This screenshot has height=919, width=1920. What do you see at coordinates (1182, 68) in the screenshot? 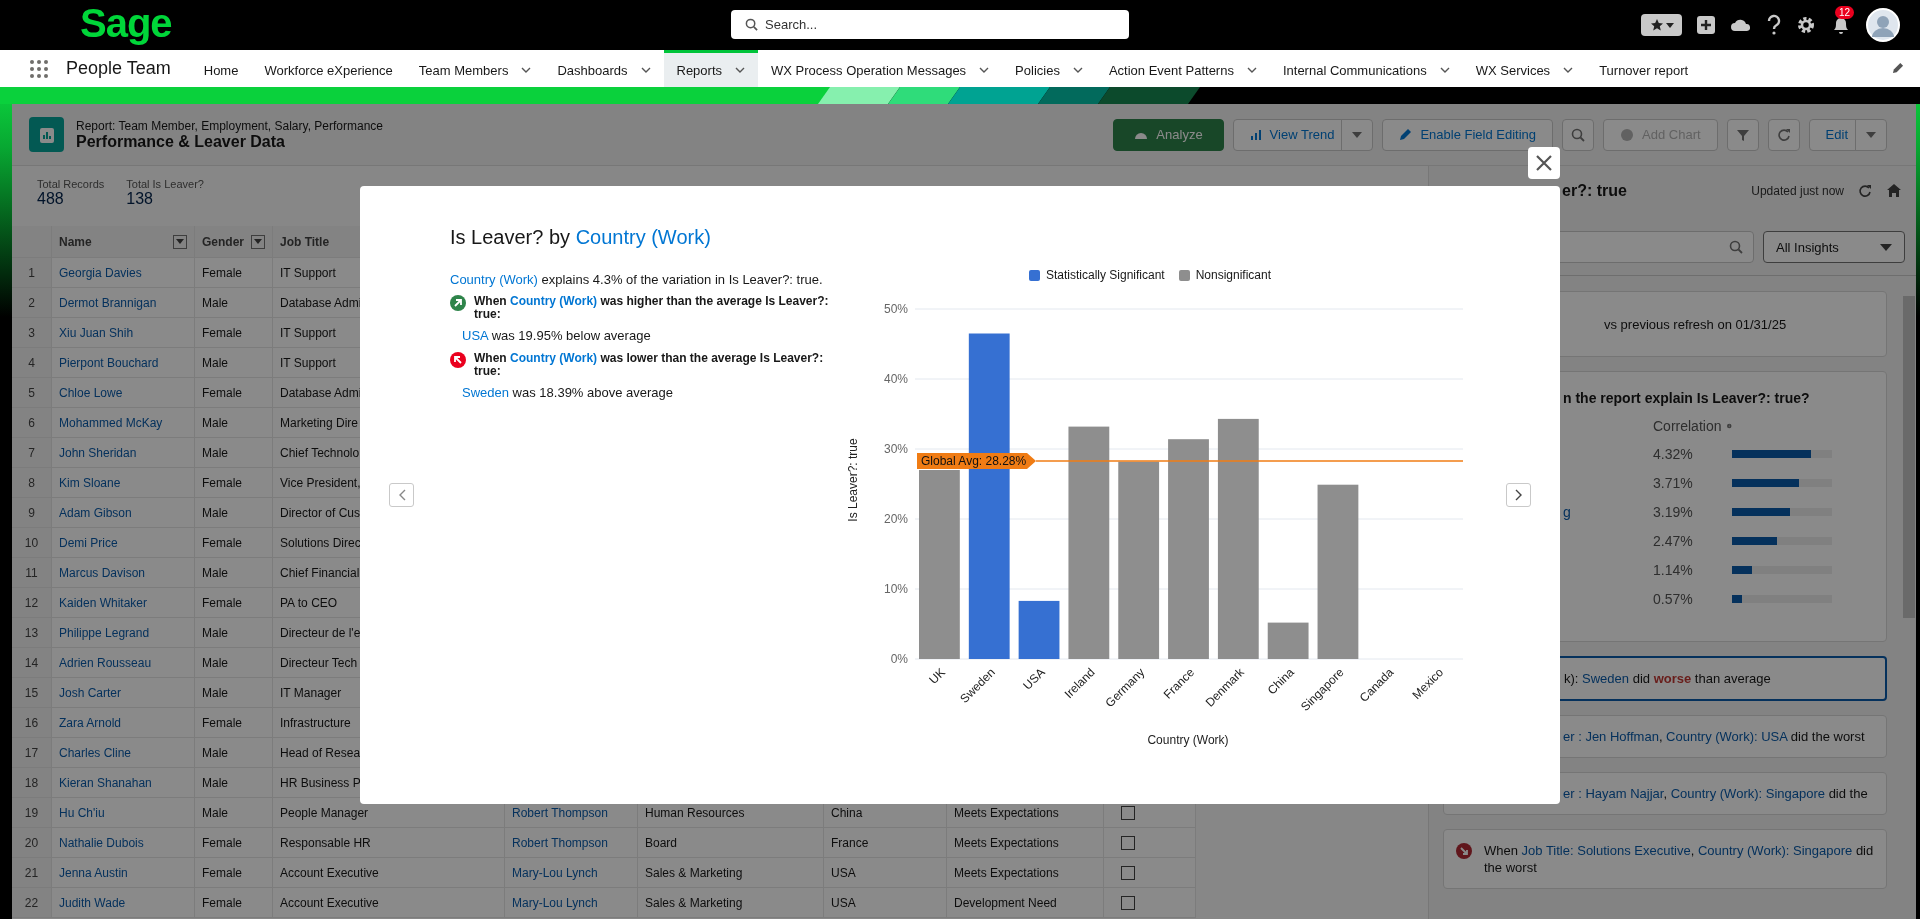
I see `nav-tab: Action Event Patterns` at bounding box center [1182, 68].